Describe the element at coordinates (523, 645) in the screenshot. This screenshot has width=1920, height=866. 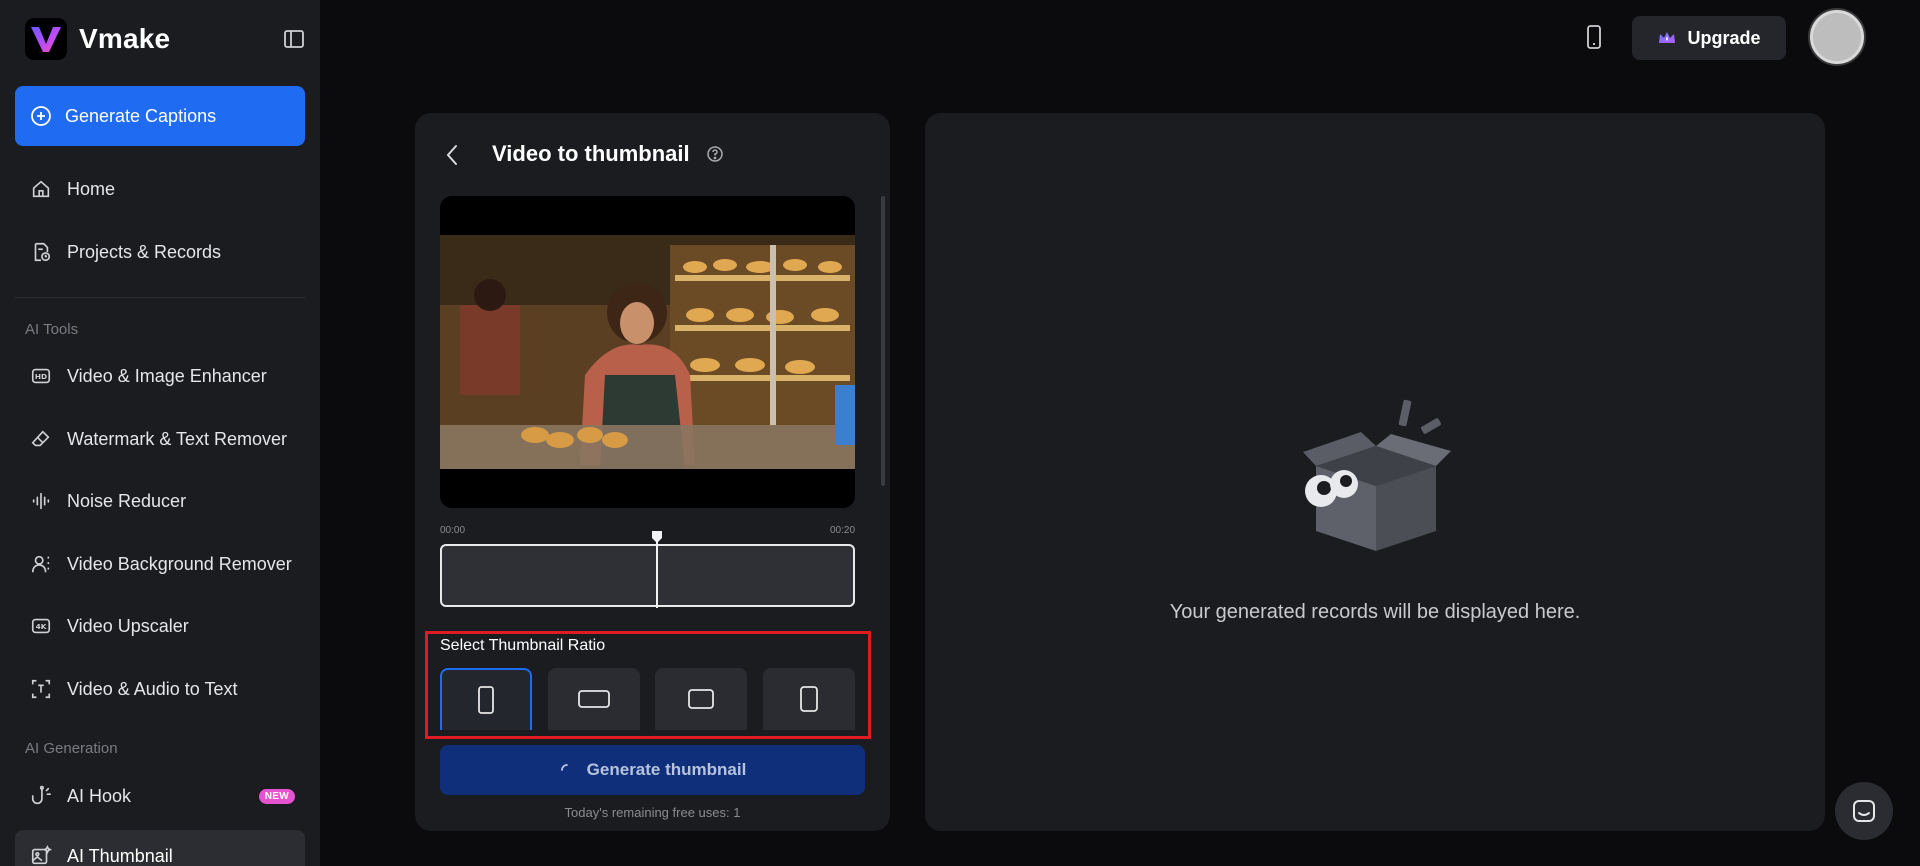
I see `thumbnail-ratio-label: Select Thumbnail Ratio` at that location.